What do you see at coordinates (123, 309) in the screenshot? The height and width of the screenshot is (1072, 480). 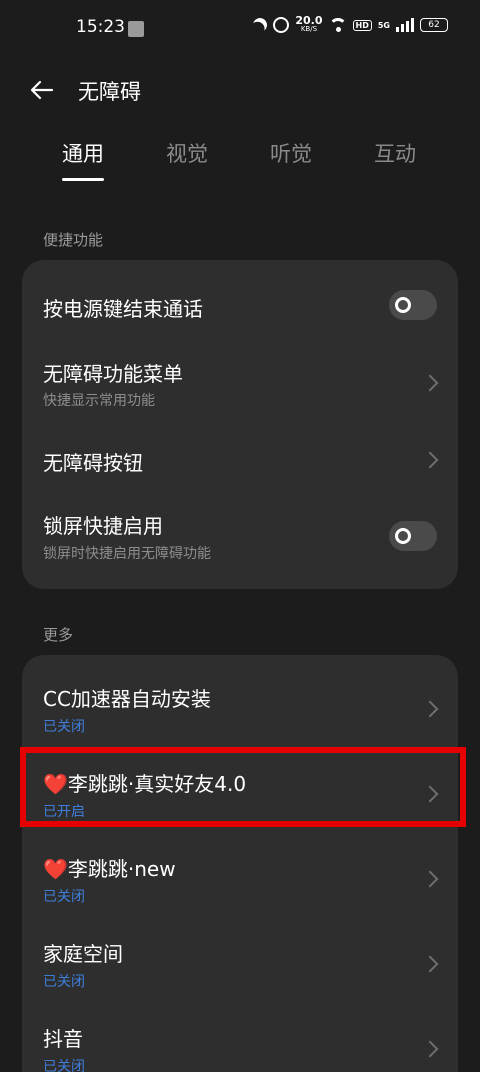 I see `setting-title: 按电源键结束通话` at bounding box center [123, 309].